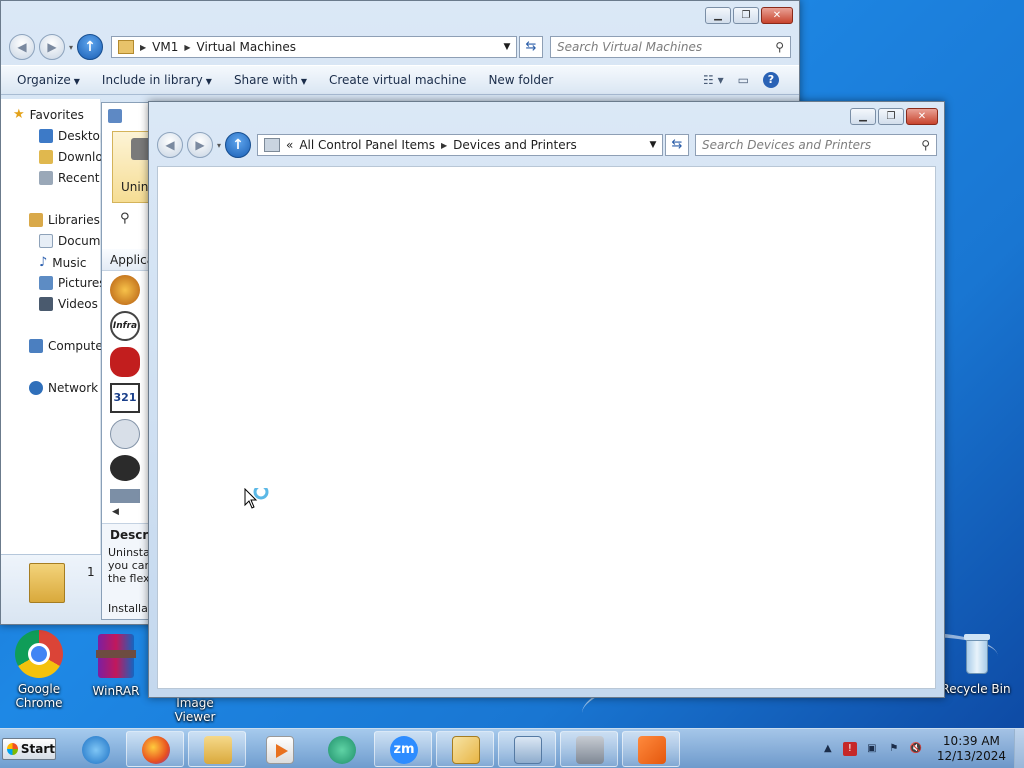 The width and height of the screenshot is (1024, 768). What do you see at coordinates (976, 663) in the screenshot?
I see `desktop-icon-recycle-bin: Recycle Bin` at bounding box center [976, 663].